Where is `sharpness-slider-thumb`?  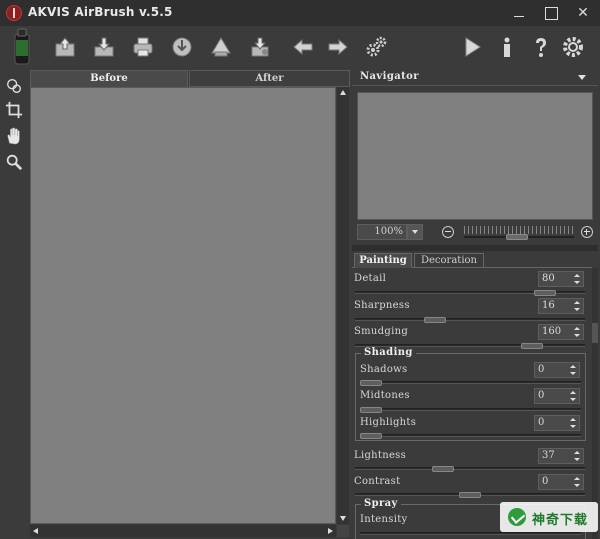
sharpness-slider-thumb is located at coordinates (434, 320).